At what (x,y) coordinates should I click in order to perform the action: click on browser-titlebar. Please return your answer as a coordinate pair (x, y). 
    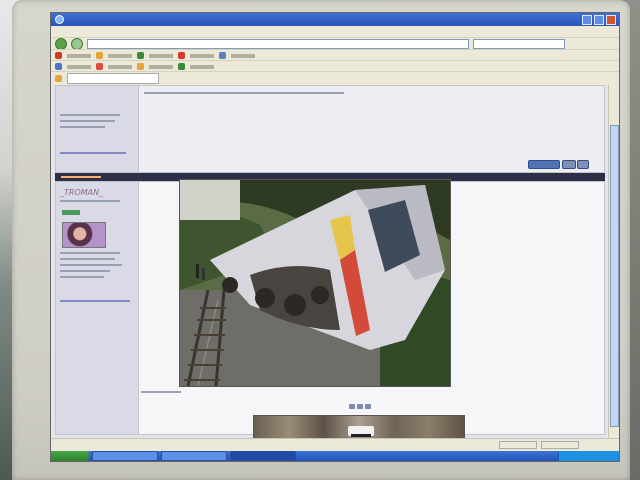
    Looking at the image, I should click on (335, 19).